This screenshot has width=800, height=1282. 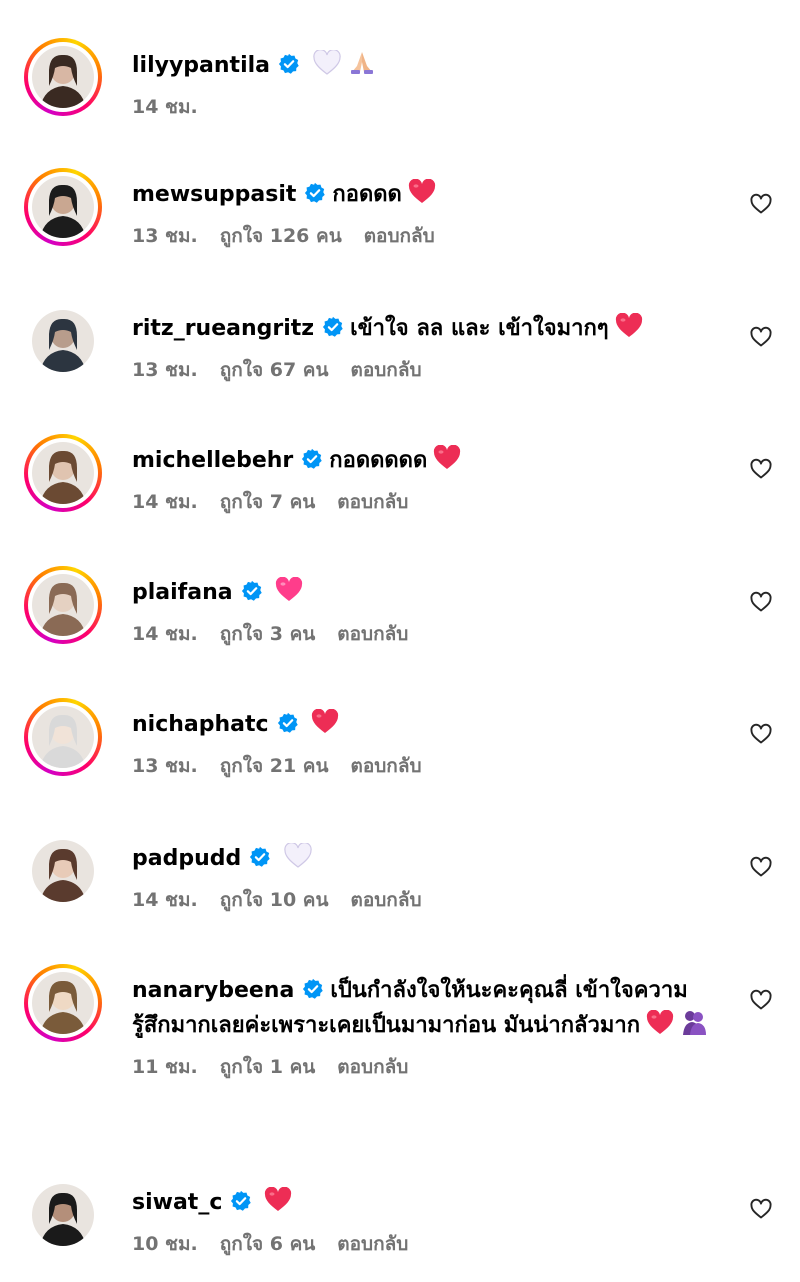 I want to click on comment-text-line: mewsuppasit กอดดด, so click(x=427, y=195).